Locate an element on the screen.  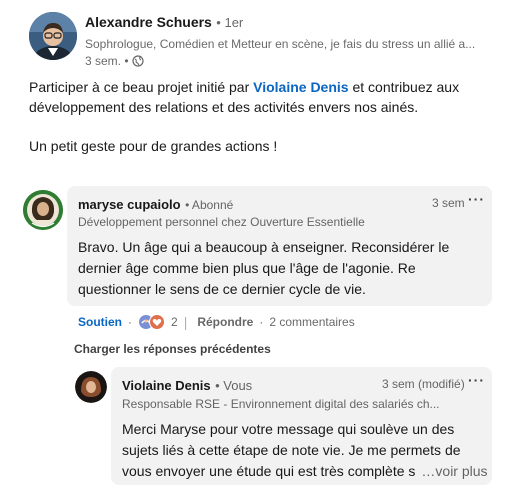
post-text-line3: Un petit geste pour de grandes actions ! is located at coordinates (153, 146).